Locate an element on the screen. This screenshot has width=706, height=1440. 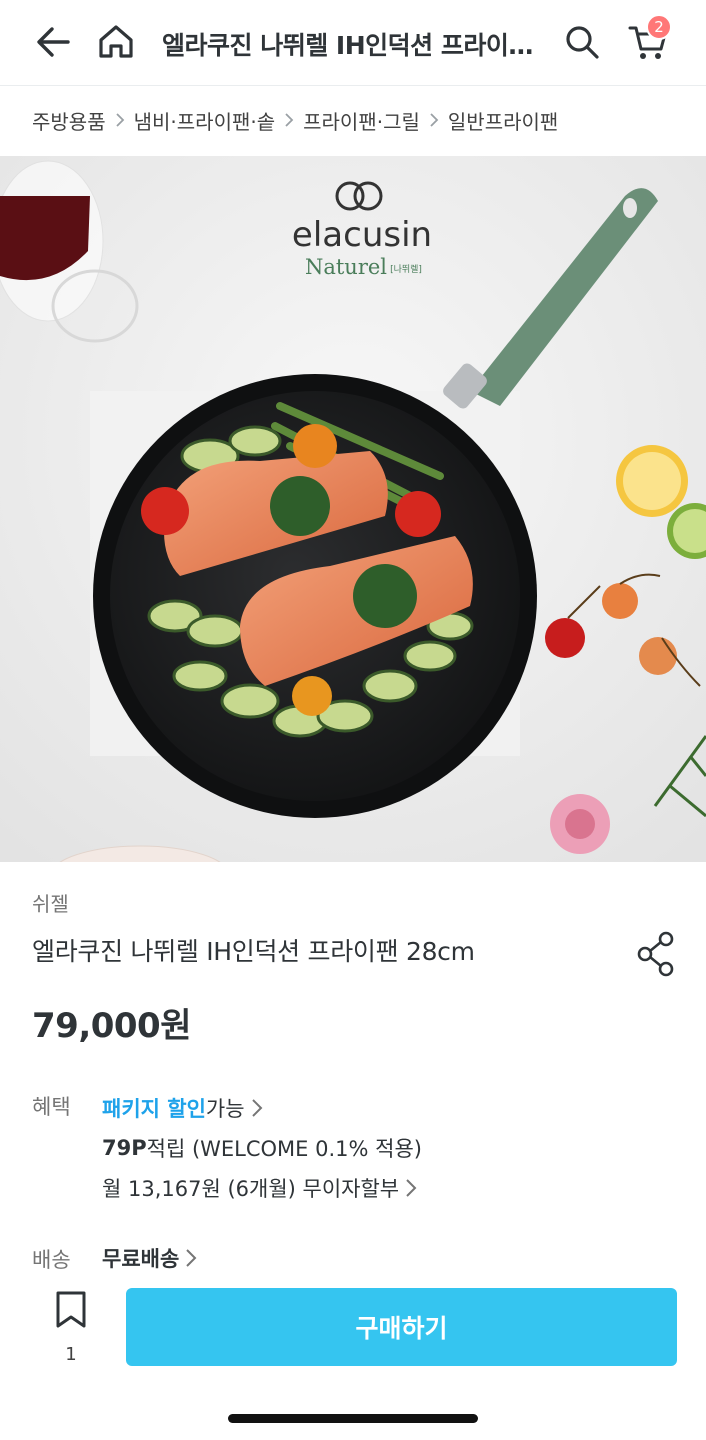
installment-row: 월 13,167원 (6개월) 무이자할부 is located at coordinates (262, 1188).